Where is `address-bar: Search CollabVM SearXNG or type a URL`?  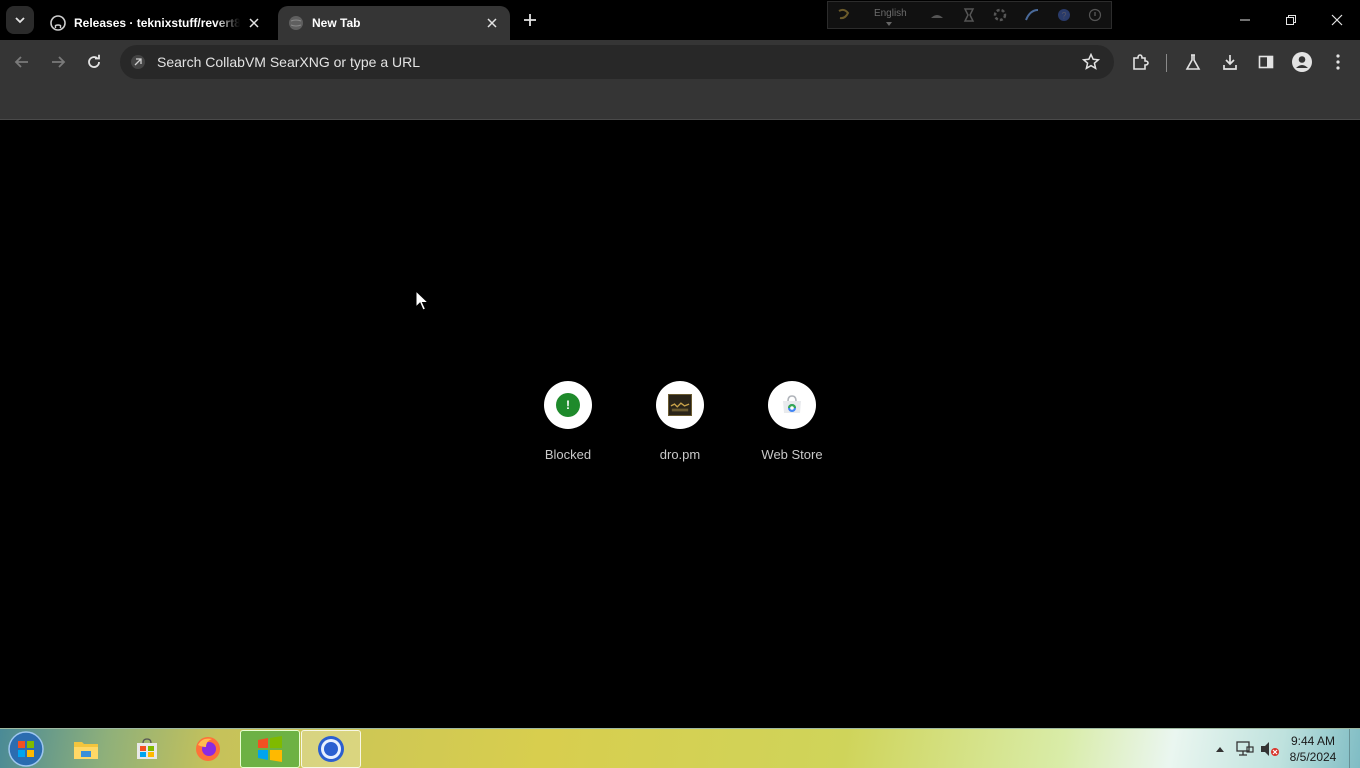 address-bar: Search CollabVM SearXNG or type a URL is located at coordinates (617, 62).